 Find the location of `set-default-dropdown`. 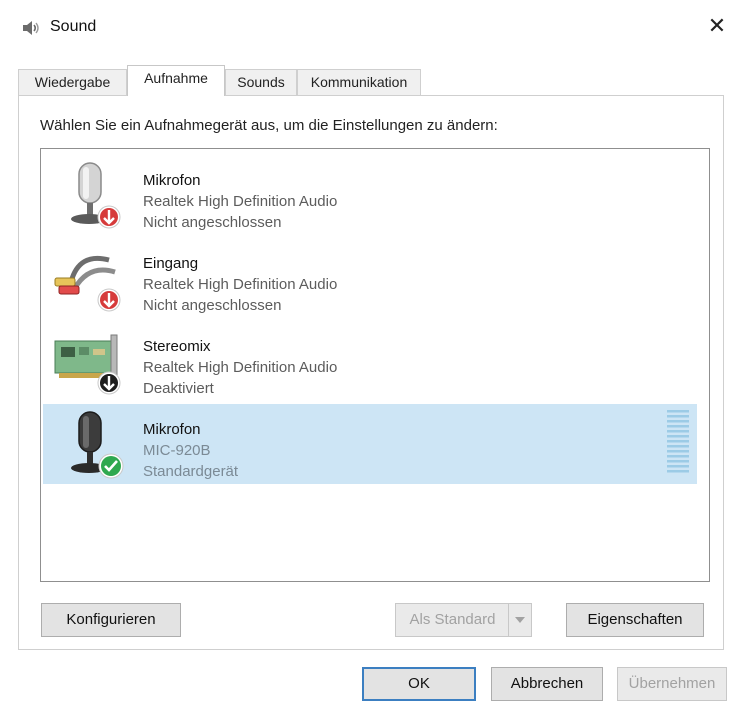

set-default-dropdown is located at coordinates (519, 620).